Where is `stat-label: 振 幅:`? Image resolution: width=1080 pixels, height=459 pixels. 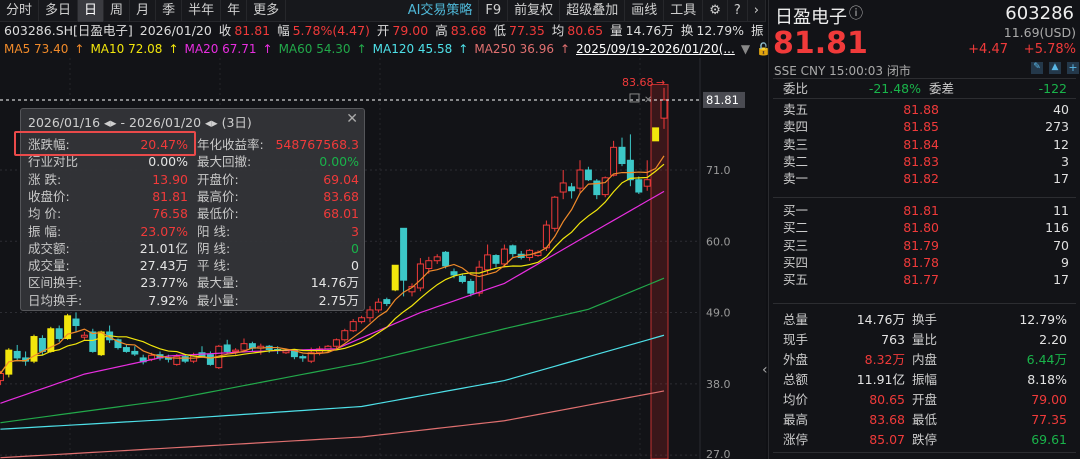 stat-label: 振 幅: is located at coordinates (45, 231).